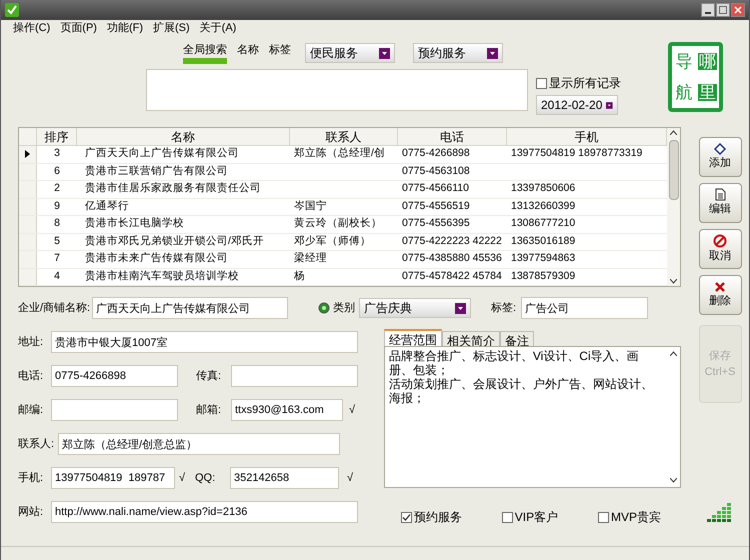  I want to click on date-picker: 2012-02-20, so click(577, 105).